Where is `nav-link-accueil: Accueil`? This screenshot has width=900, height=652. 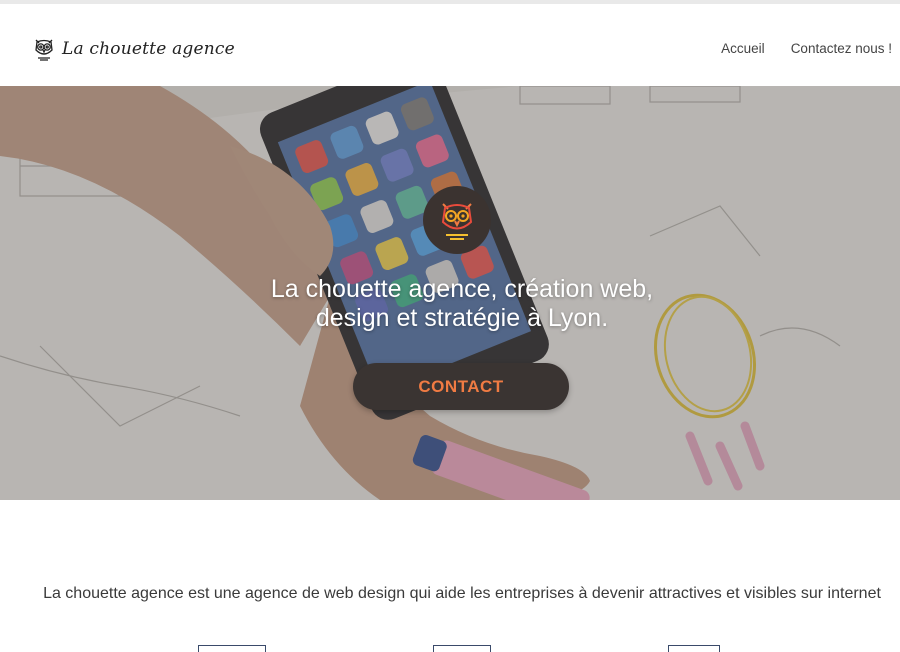
nav-link-accueil: Accueil is located at coordinates (743, 48).